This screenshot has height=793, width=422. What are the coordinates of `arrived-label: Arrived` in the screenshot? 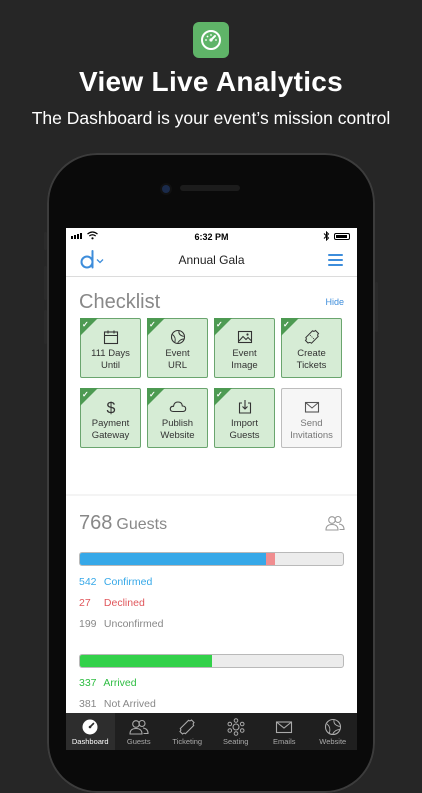 It's located at (120, 683).